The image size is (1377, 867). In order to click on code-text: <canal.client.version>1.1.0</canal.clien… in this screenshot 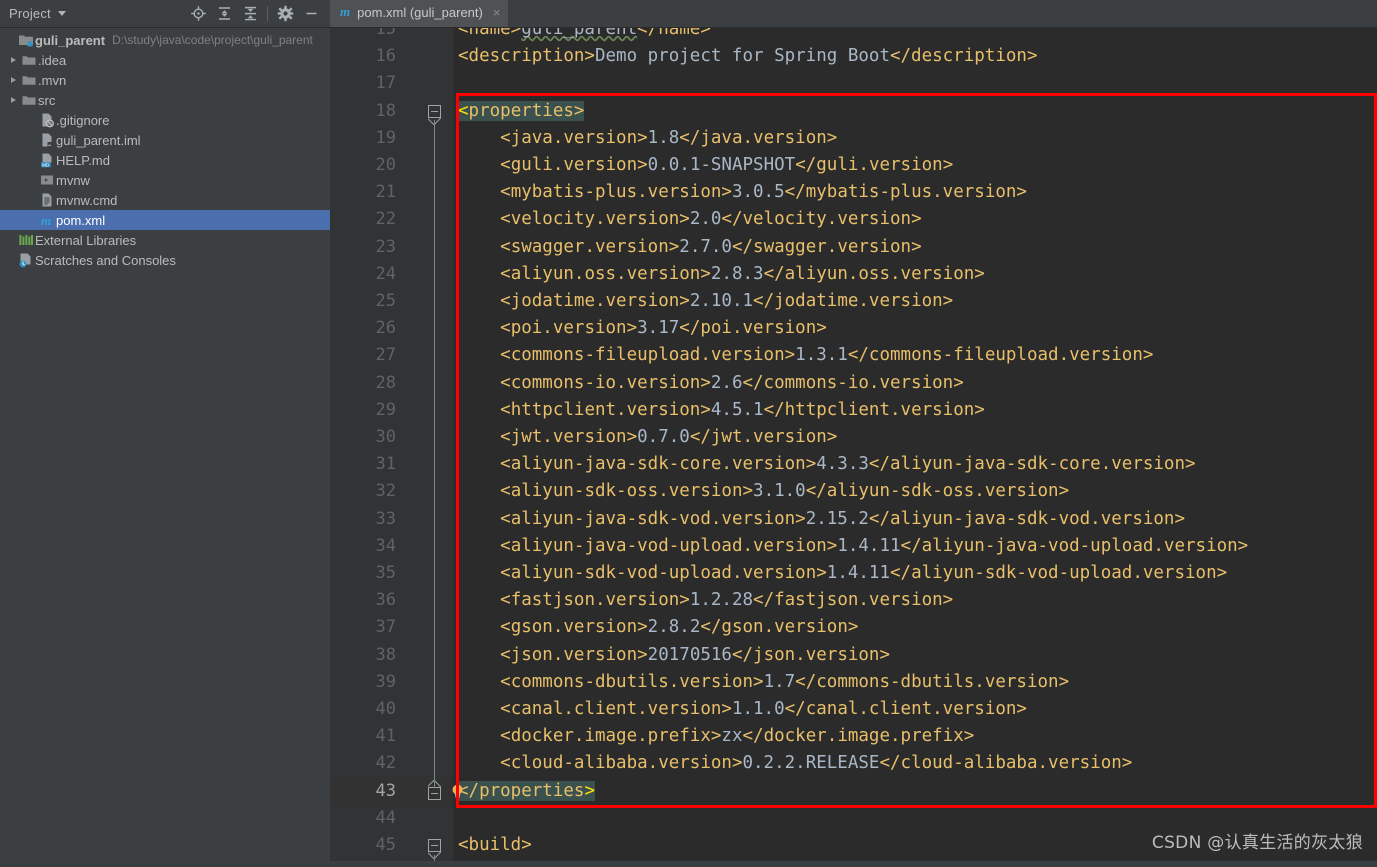, I will do `click(763, 709)`.